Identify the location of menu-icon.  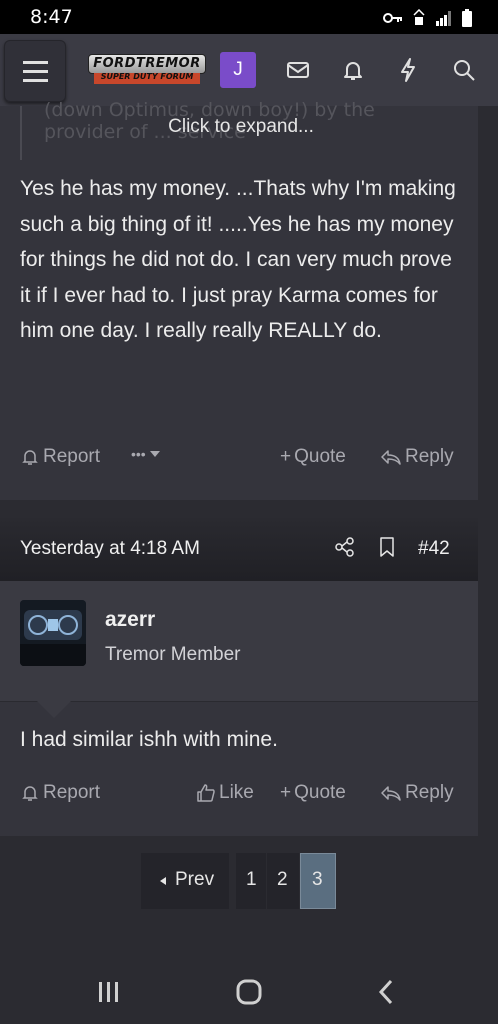
(35, 71).